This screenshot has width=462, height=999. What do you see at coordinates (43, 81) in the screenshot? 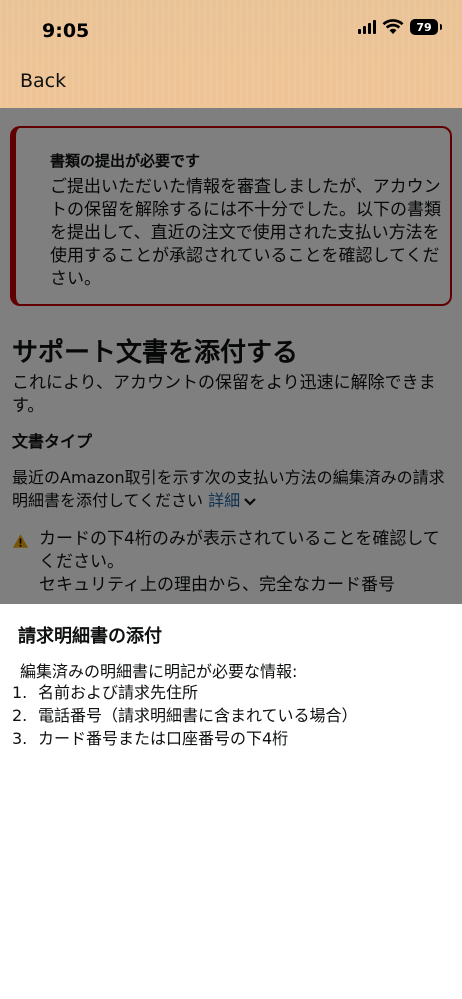
I see `back-button: Back` at bounding box center [43, 81].